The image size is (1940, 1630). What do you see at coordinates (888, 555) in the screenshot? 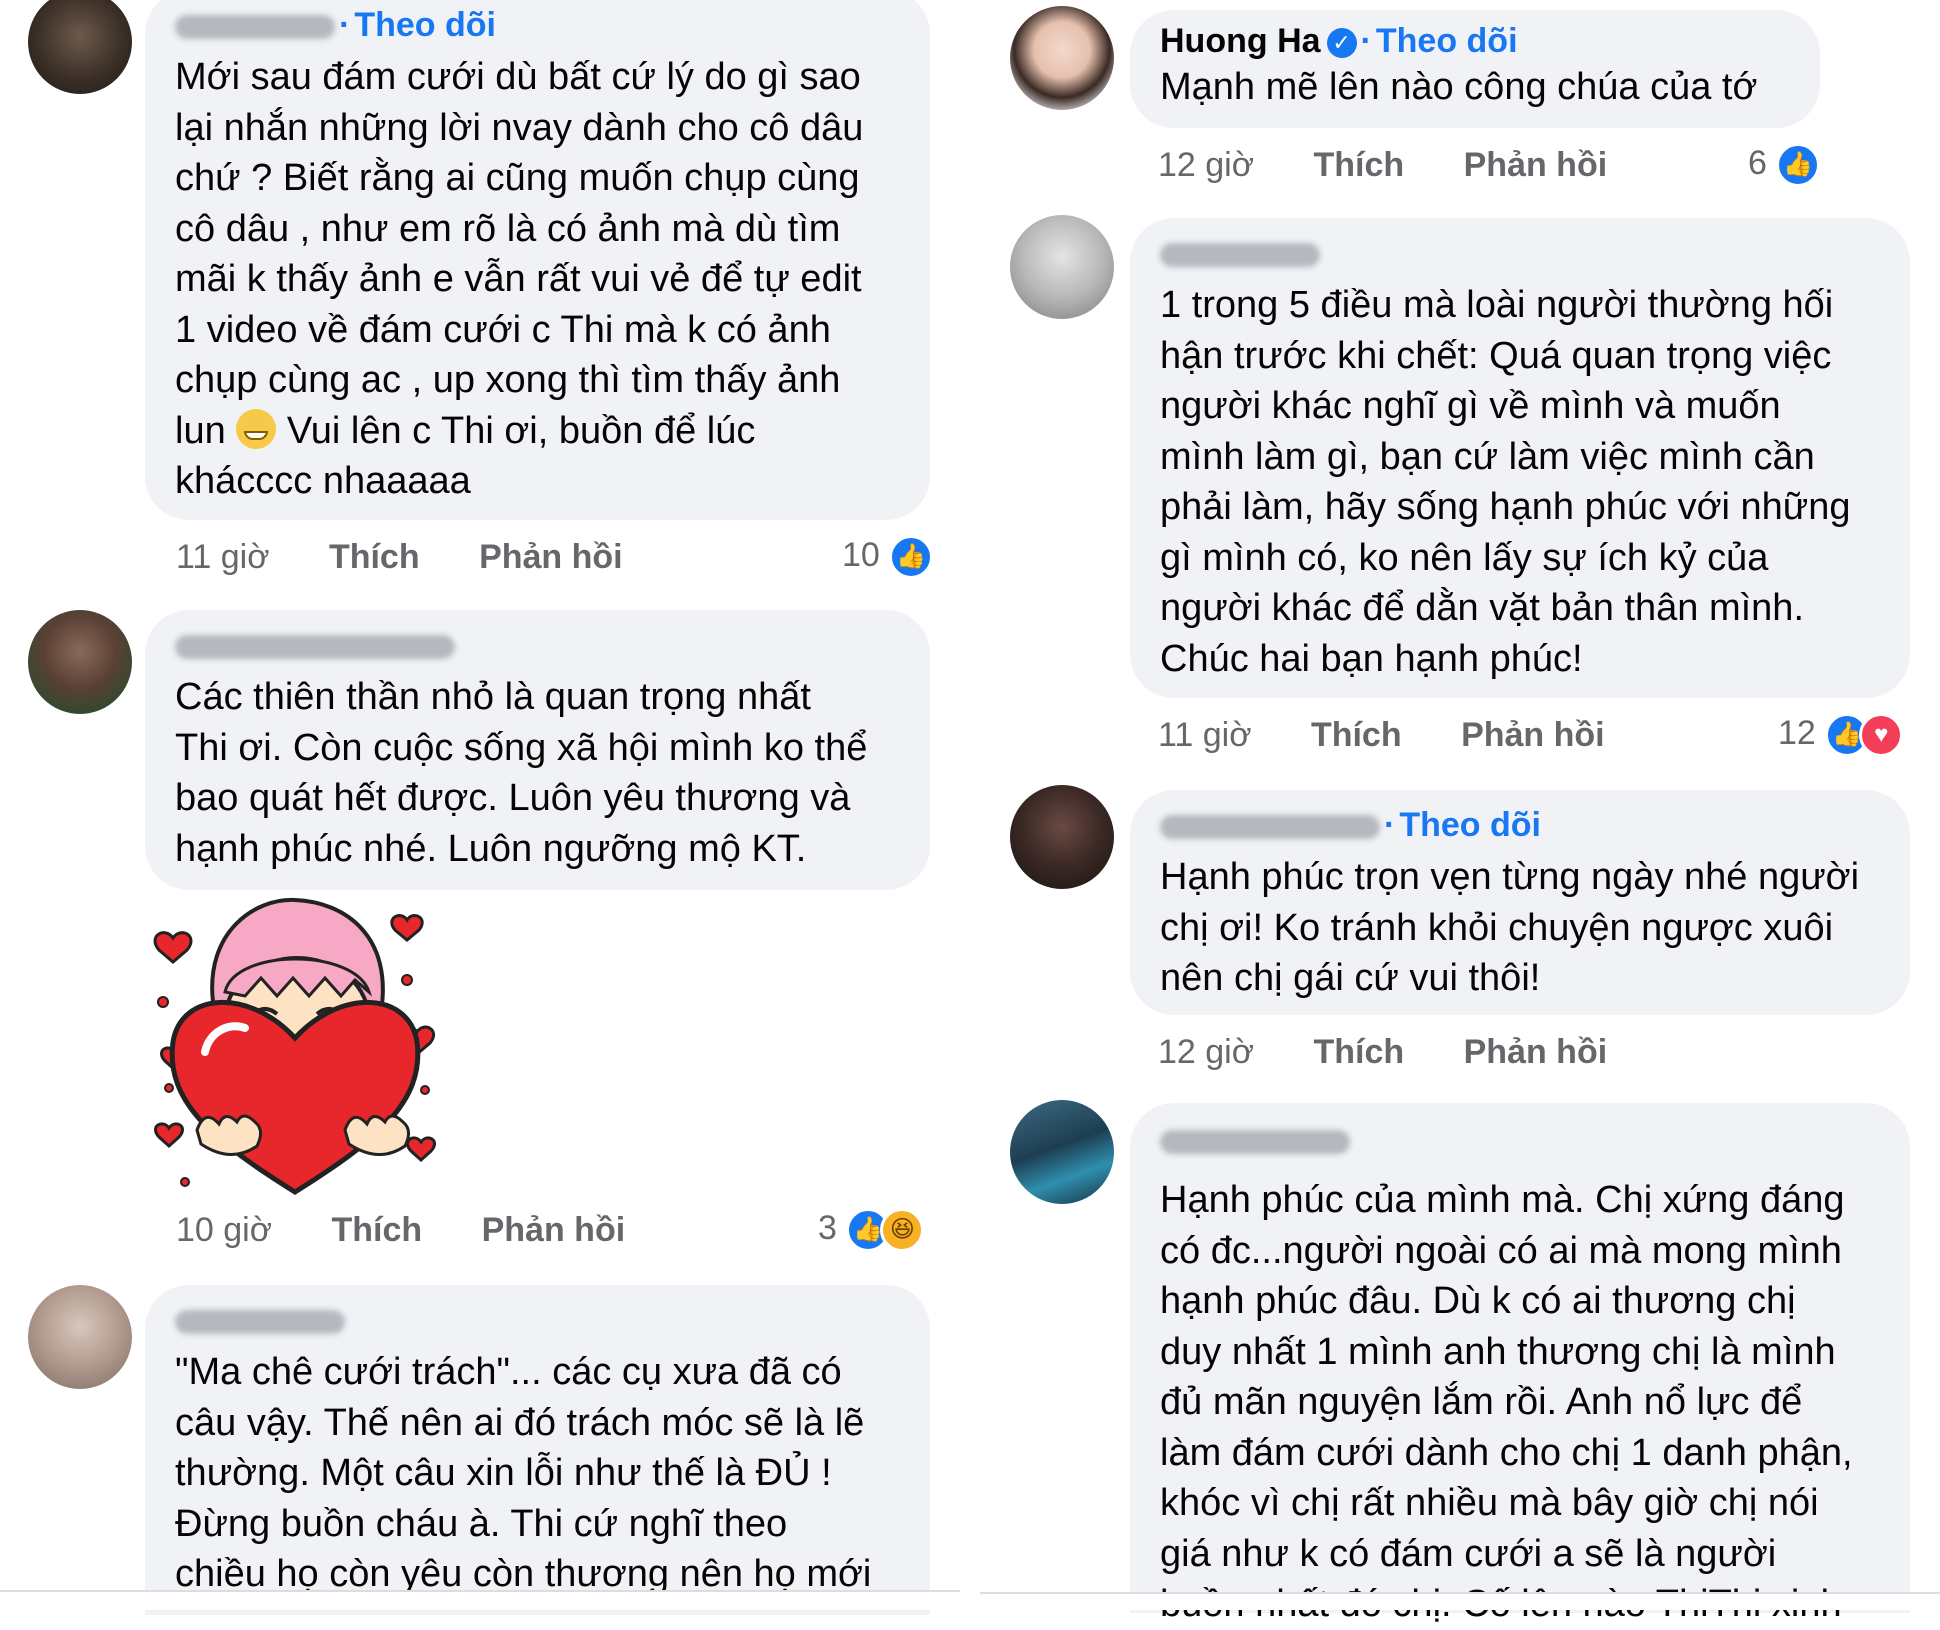
I see `reaction-summary: 10 👍` at bounding box center [888, 555].